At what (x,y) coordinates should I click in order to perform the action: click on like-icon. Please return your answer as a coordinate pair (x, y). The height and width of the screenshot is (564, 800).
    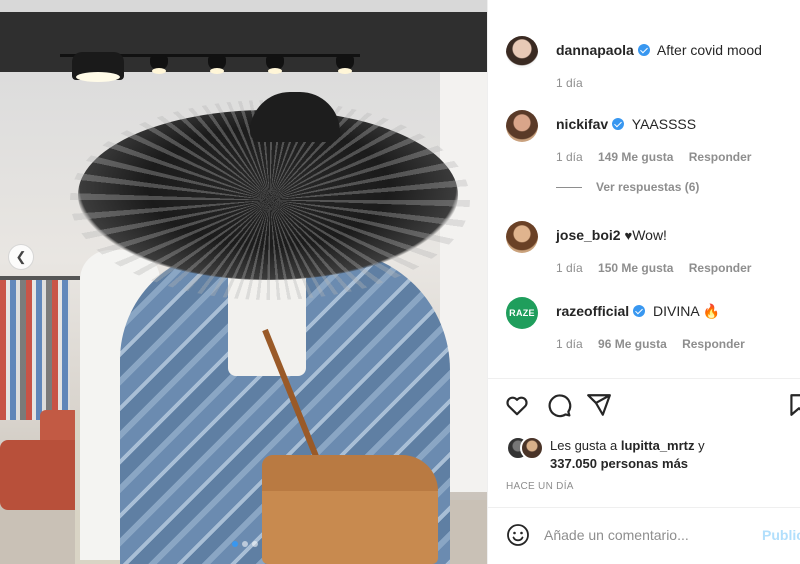
    Looking at the image, I should click on (518, 406).